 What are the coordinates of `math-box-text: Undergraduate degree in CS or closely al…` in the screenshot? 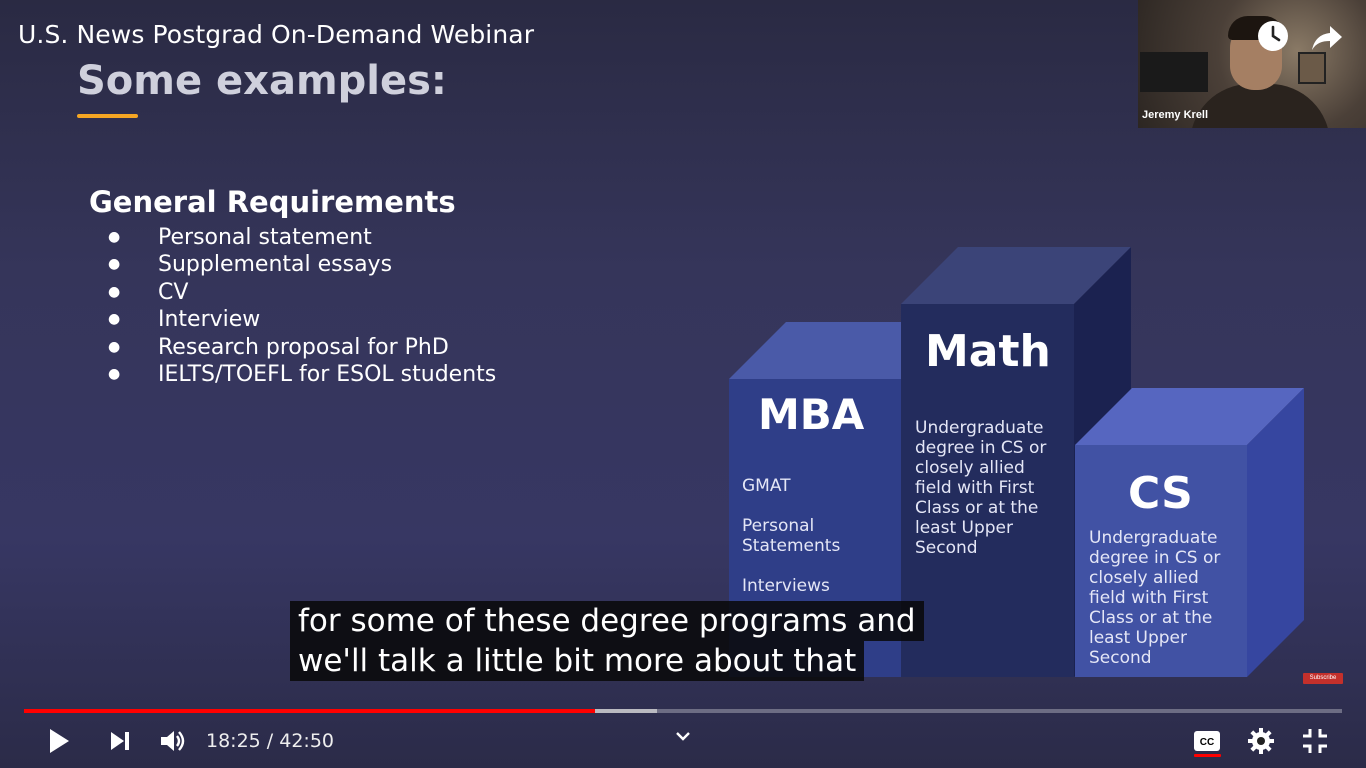 It's located at (981, 488).